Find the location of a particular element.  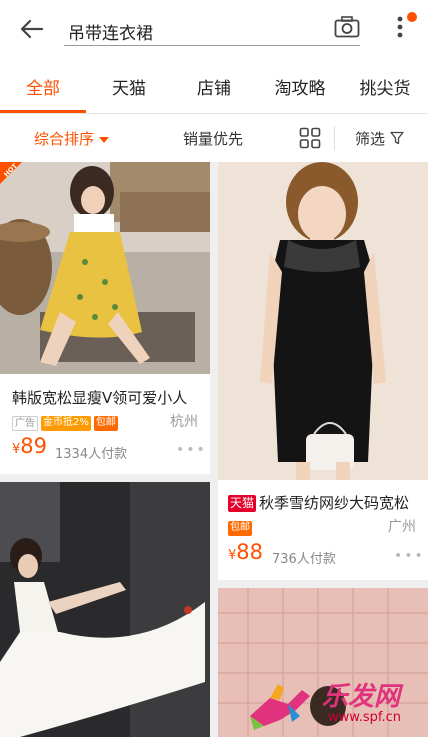

product-image is located at coordinates (105, 268).